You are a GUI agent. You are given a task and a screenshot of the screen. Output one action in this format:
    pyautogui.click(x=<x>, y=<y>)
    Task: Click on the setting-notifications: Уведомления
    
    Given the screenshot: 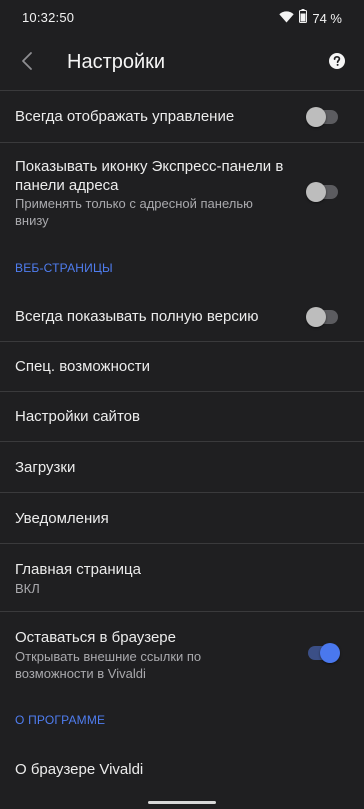 What is the action you would take?
    pyautogui.click(x=182, y=518)
    